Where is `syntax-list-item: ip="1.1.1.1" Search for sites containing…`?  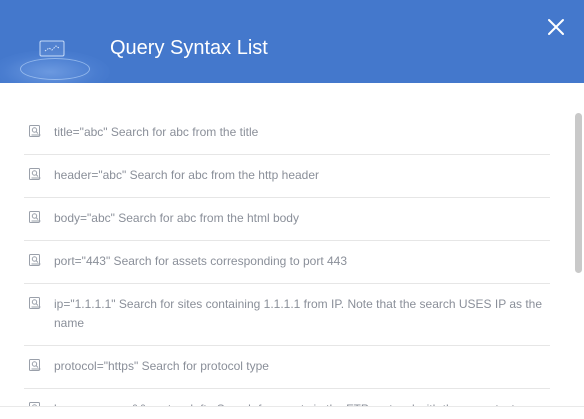 syntax-list-item: ip="1.1.1.1" Search for sites containing… is located at coordinates (287, 315).